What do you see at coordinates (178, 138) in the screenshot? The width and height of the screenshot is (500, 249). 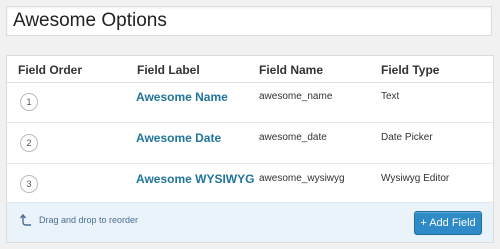 I see `field-label-link: Awesome Date` at bounding box center [178, 138].